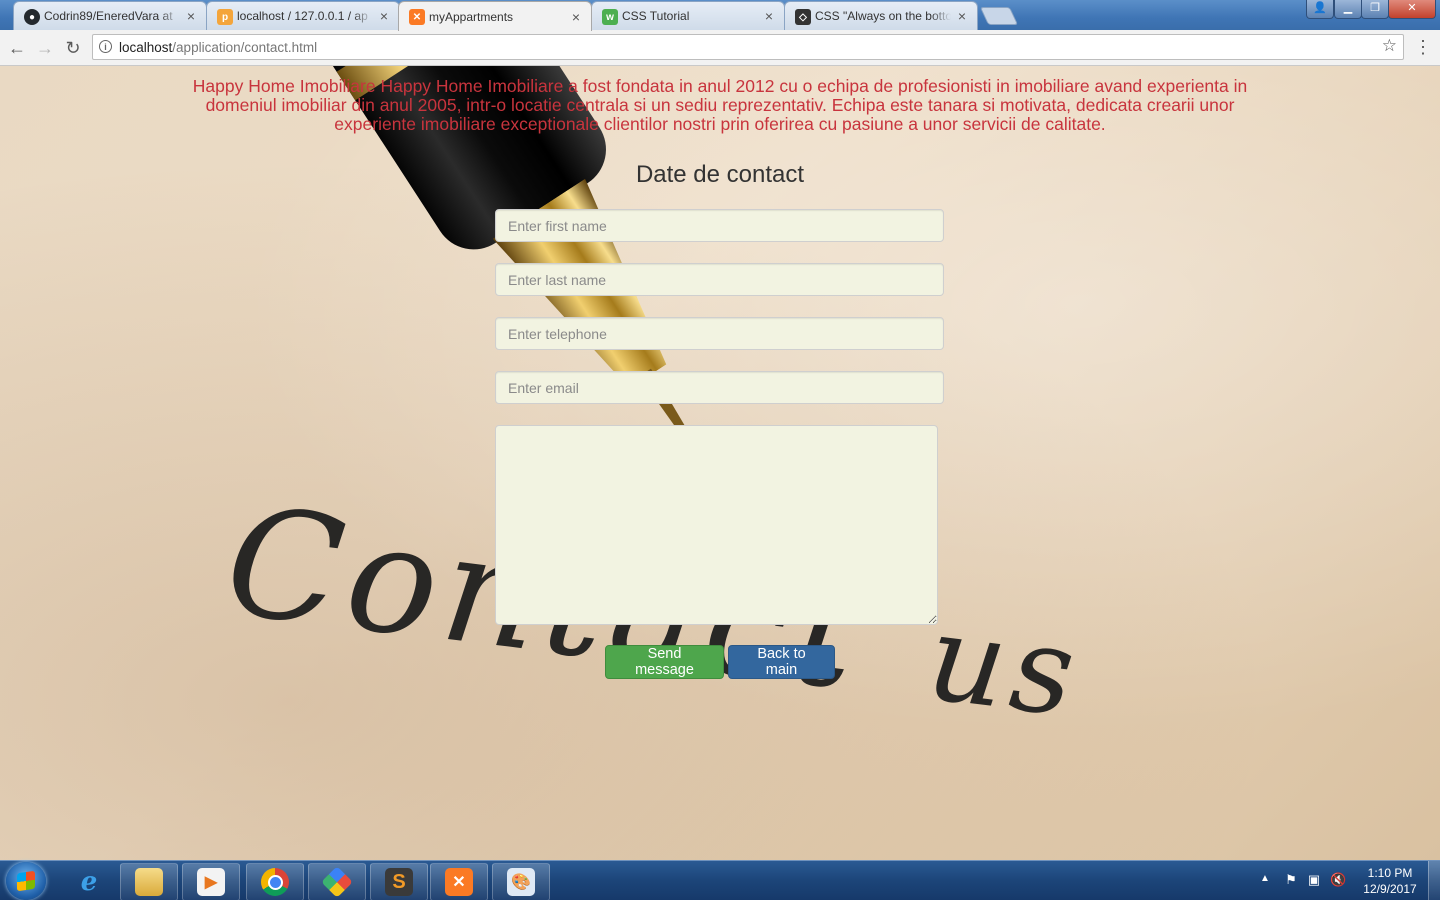  Describe the element at coordinates (73, 48) in the screenshot. I see `reload-icon: ↻` at that location.